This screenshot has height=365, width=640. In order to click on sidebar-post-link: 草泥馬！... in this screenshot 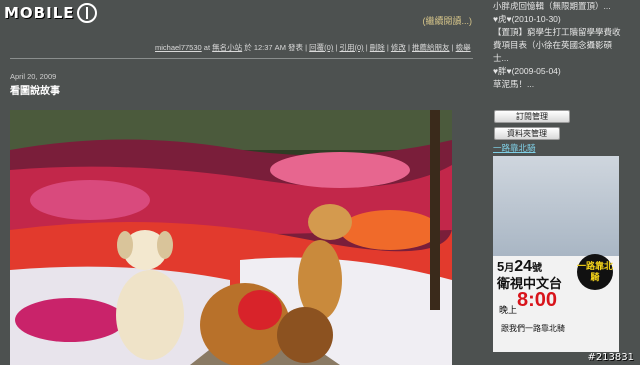, I will do `click(564, 84)`.